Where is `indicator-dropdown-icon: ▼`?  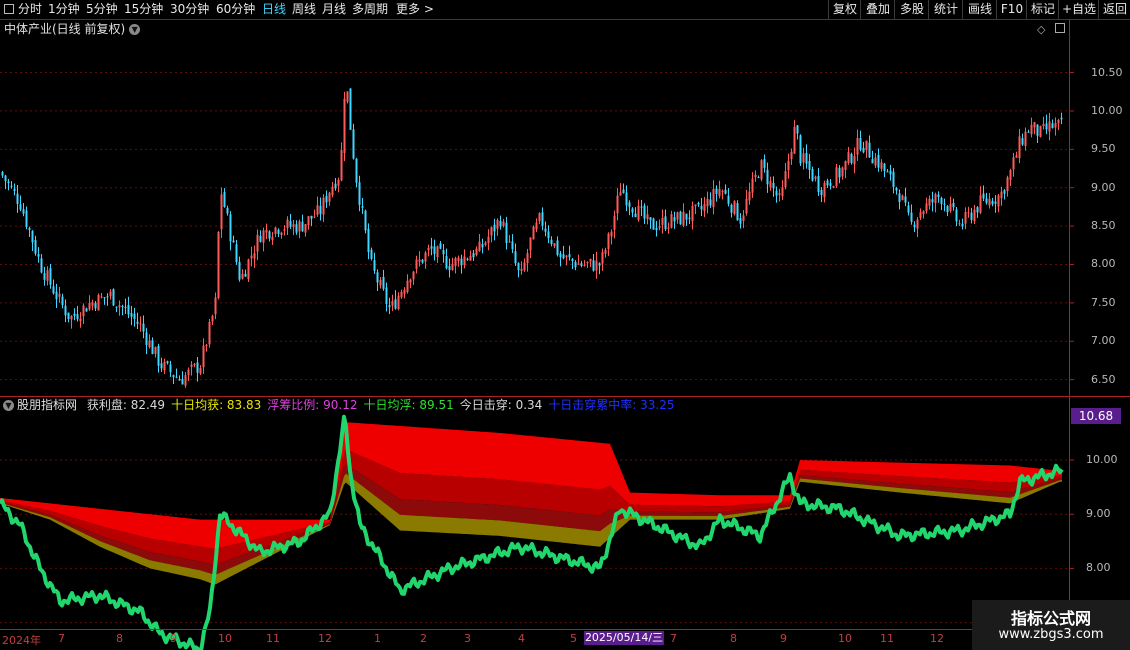
indicator-dropdown-icon: ▼ is located at coordinates (8, 405).